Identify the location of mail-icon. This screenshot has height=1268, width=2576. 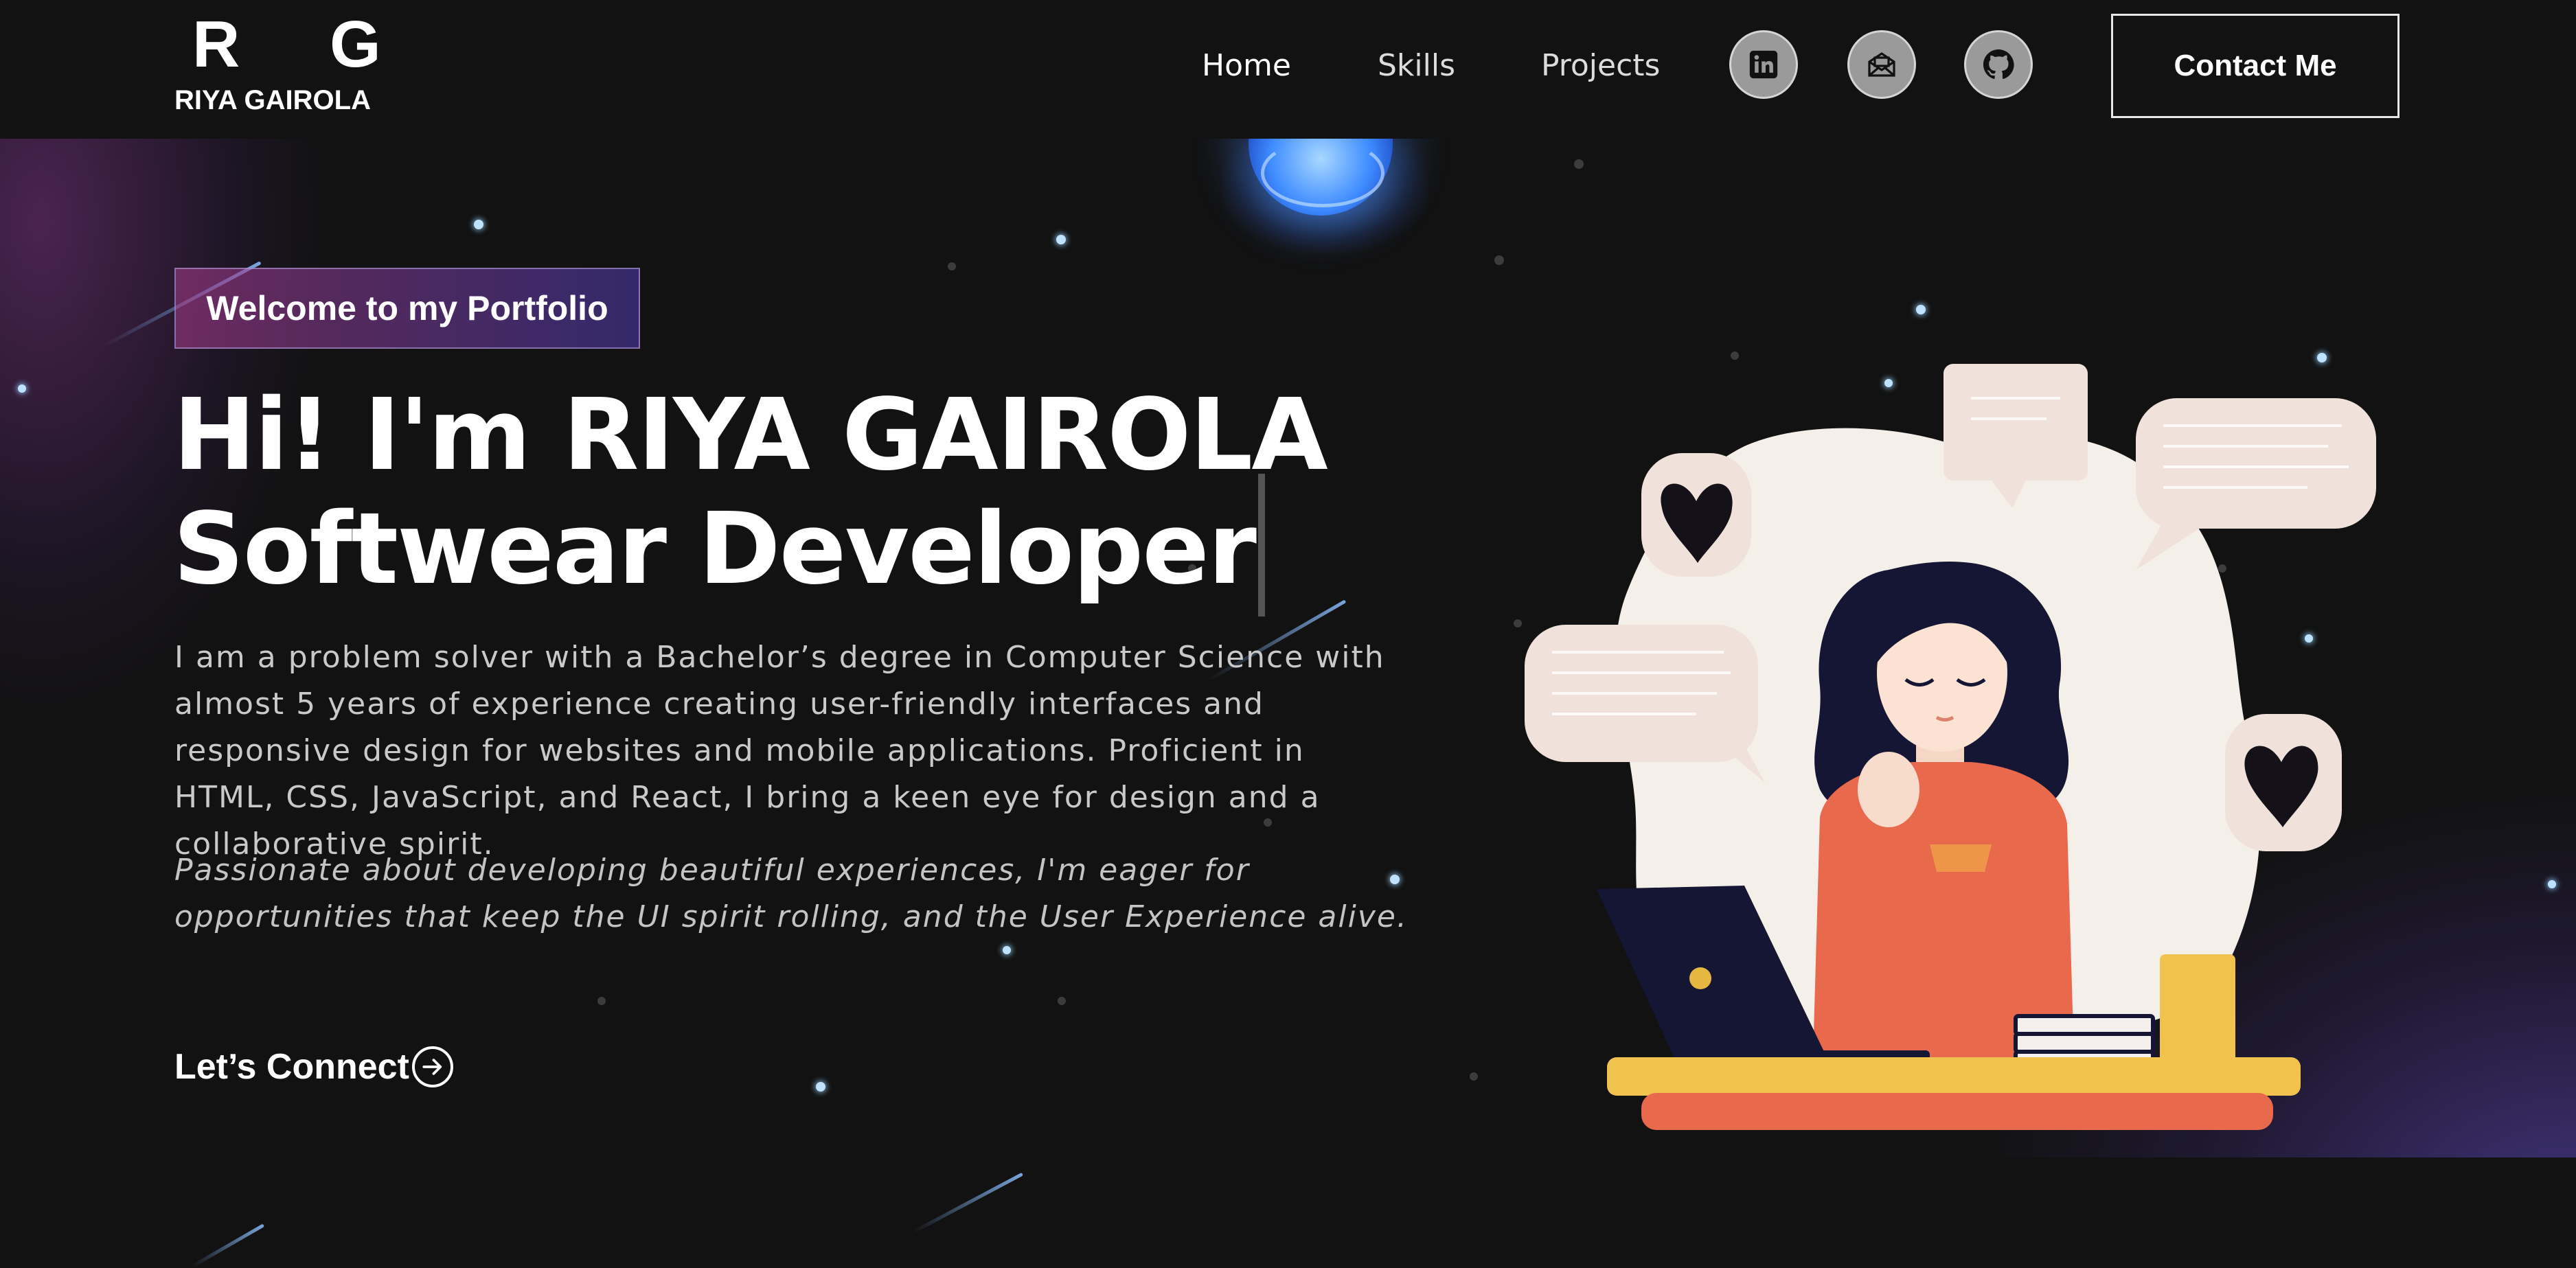
(1881, 64).